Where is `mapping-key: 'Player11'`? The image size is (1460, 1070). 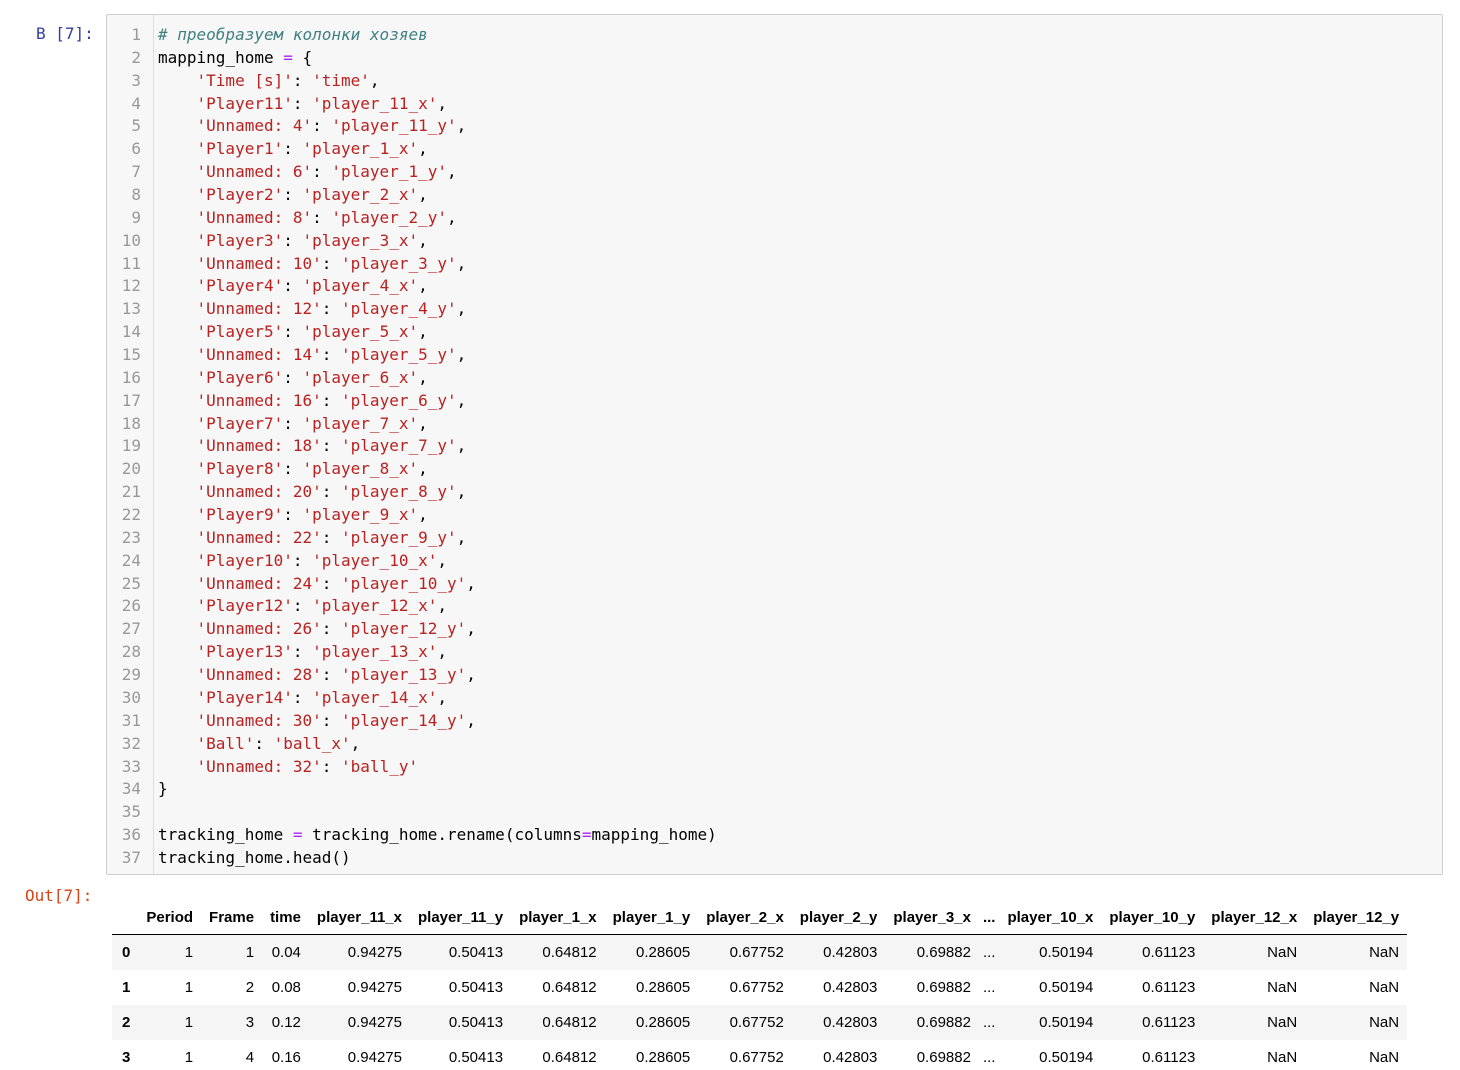 mapping-key: 'Player11' is located at coordinates (244, 103).